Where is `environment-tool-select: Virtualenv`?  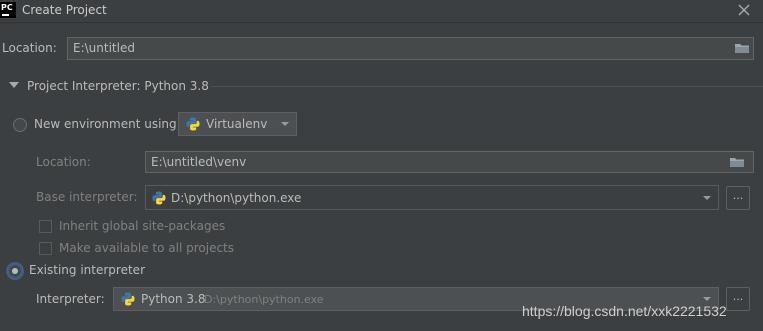
environment-tool-select: Virtualenv is located at coordinates (237, 124).